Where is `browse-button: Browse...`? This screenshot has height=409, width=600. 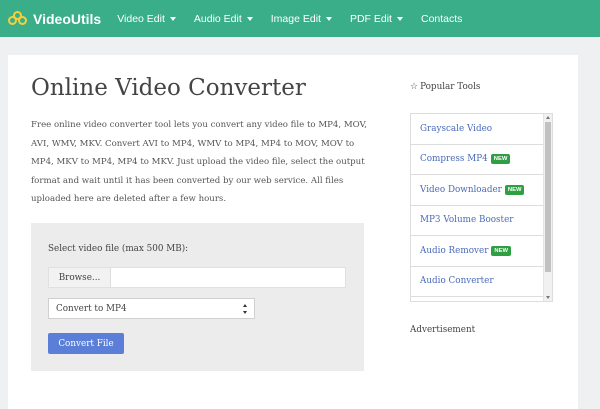 browse-button: Browse... is located at coordinates (80, 277).